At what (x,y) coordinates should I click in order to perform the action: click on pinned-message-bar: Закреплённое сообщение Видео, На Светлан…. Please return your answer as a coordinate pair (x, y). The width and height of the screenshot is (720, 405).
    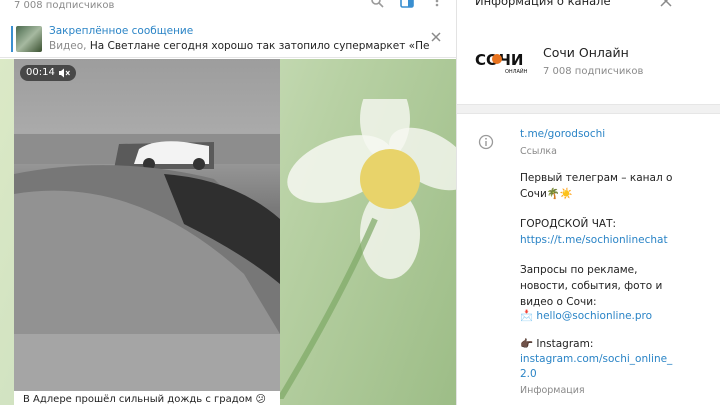
    Looking at the image, I should click on (228, 40).